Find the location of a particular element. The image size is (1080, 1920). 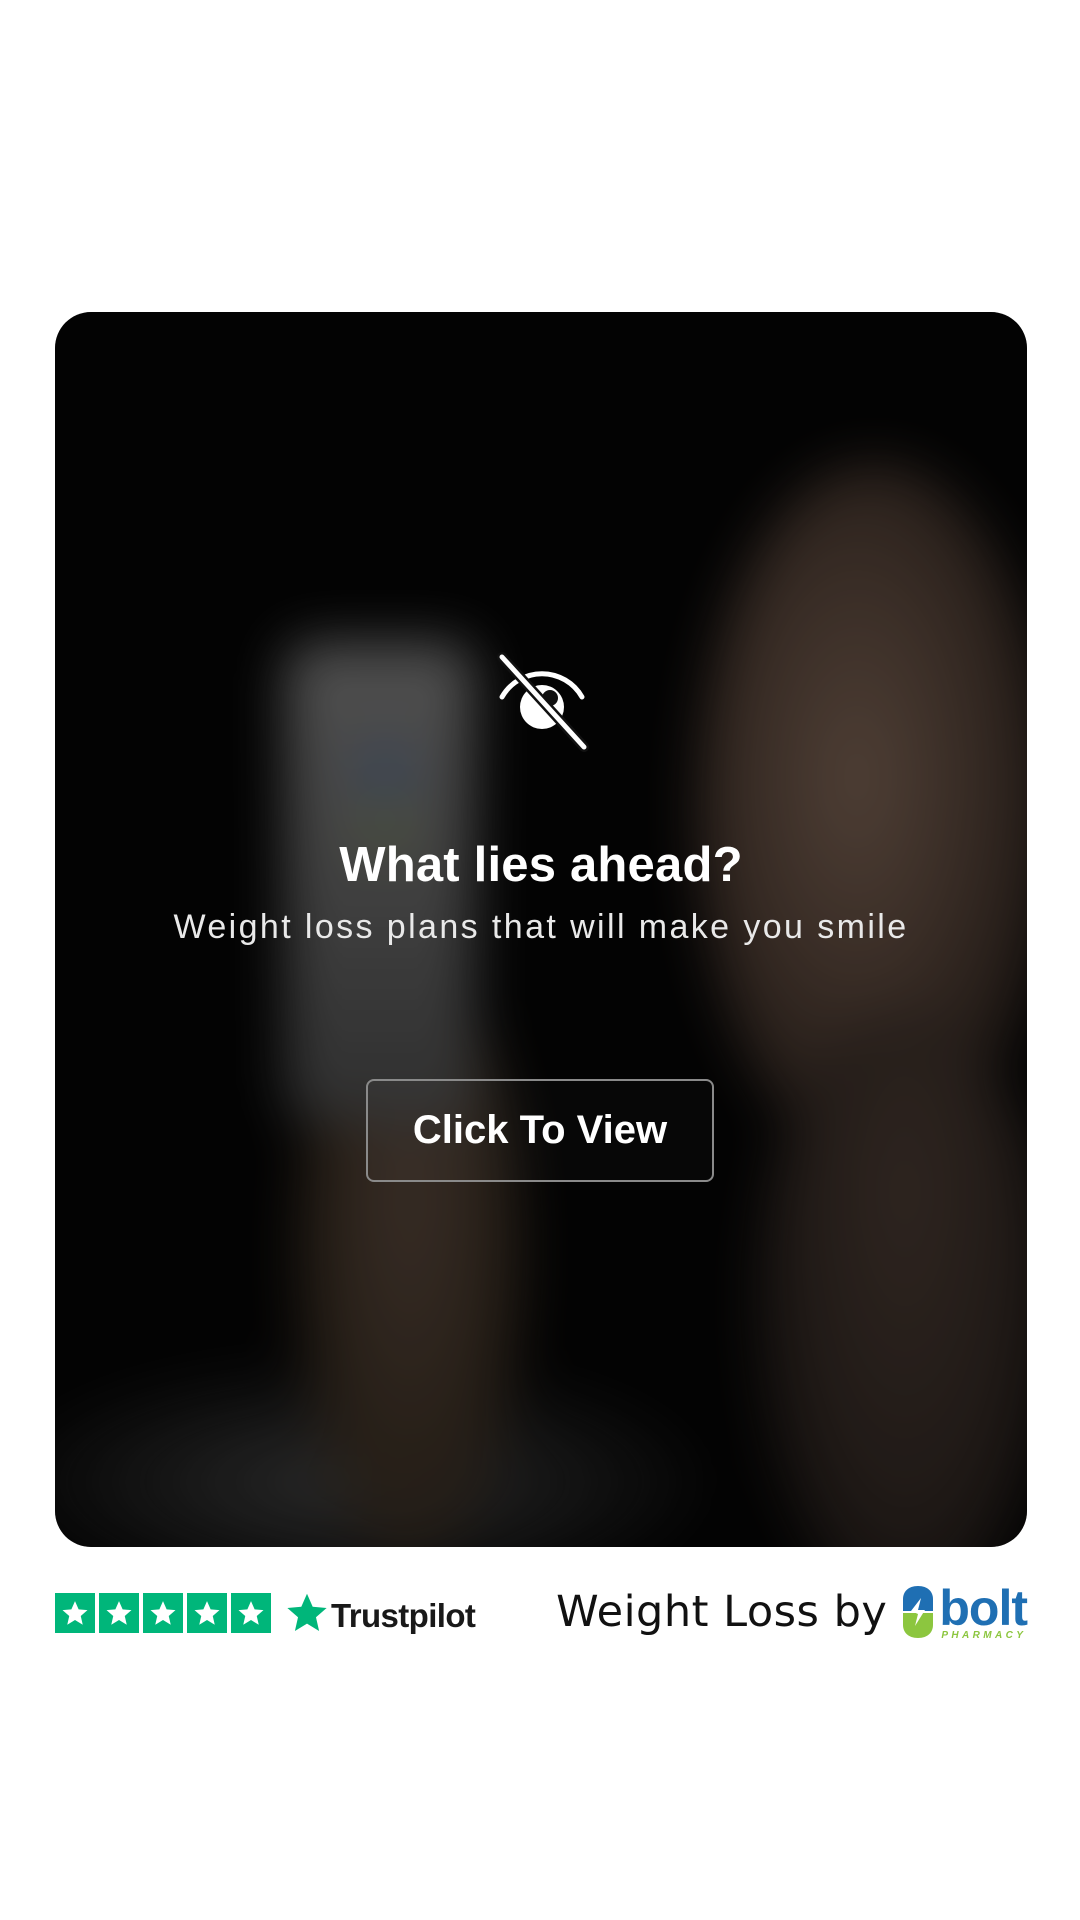

trustpilot-rating: Trustpilot is located at coordinates (265, 1613).